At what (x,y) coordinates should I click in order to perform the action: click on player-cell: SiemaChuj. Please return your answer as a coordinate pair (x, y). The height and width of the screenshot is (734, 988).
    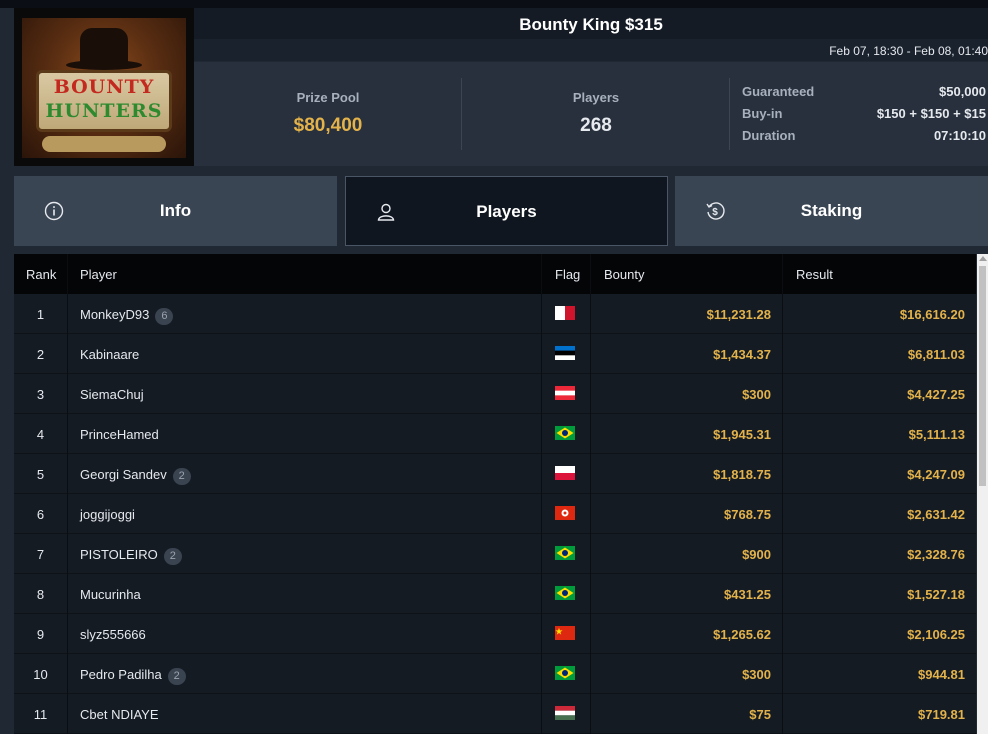
    Looking at the image, I should click on (112, 394).